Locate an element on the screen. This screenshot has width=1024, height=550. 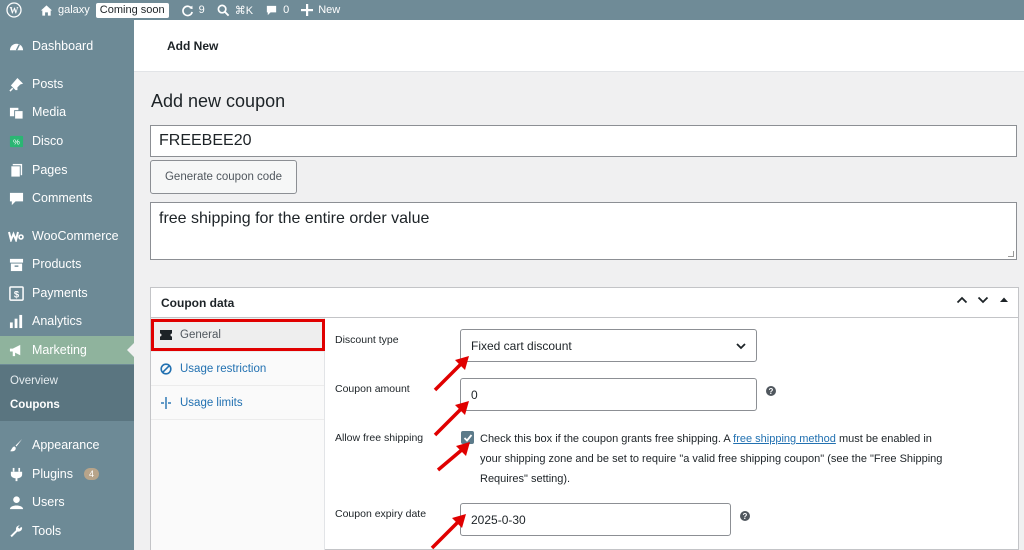
pin-icon is located at coordinates (16, 84).